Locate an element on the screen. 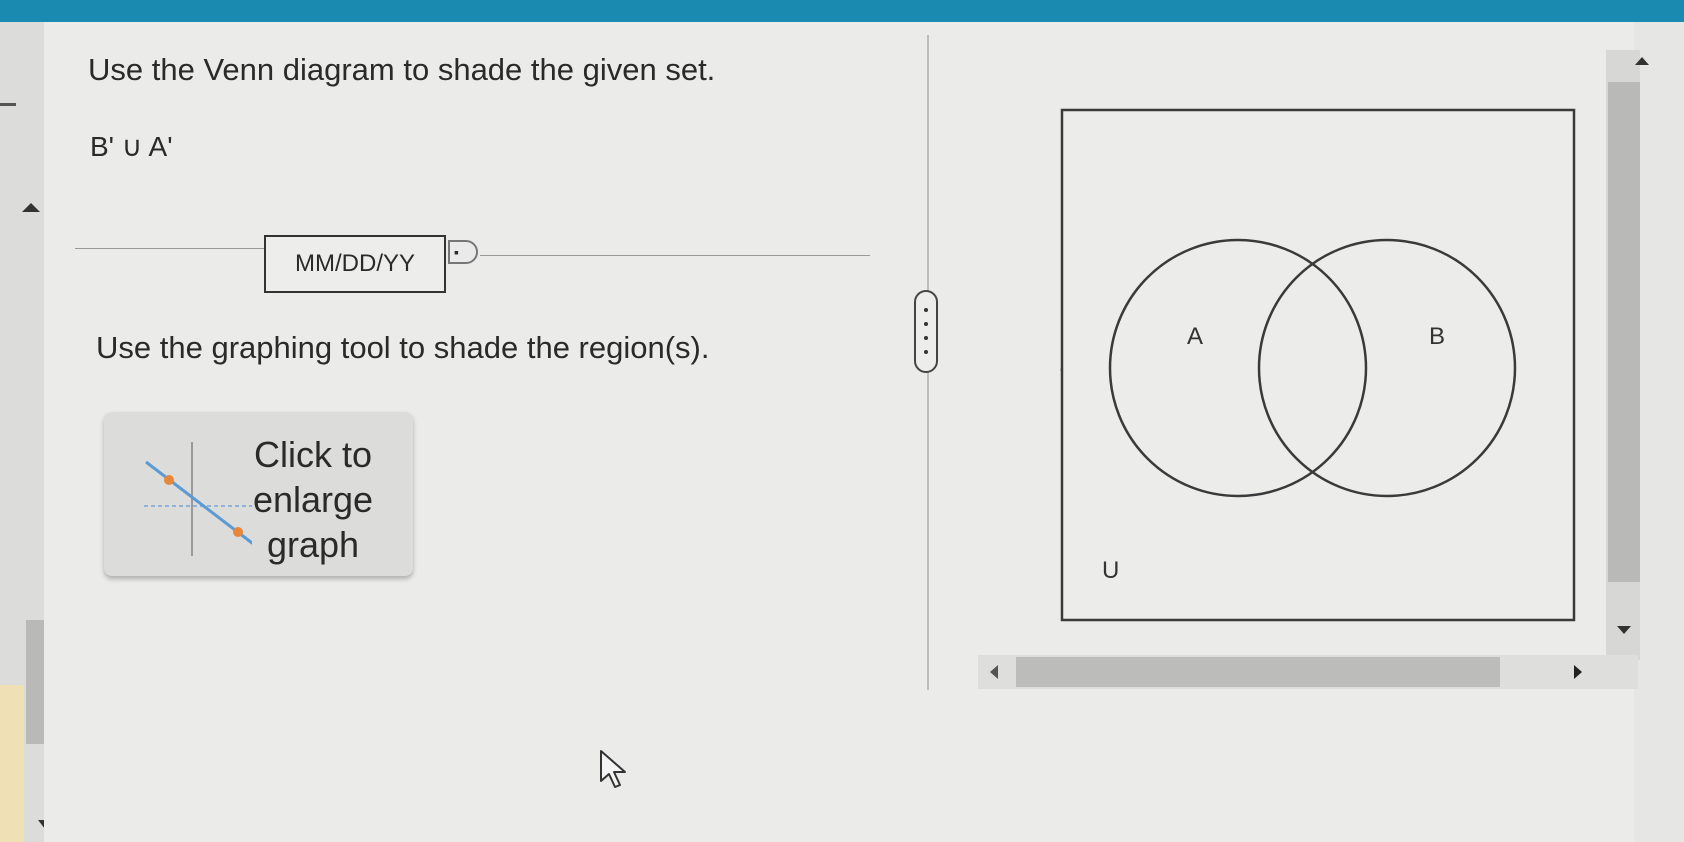 This screenshot has height=842, width=1684. pane-splitter-handle is located at coordinates (926, 331).